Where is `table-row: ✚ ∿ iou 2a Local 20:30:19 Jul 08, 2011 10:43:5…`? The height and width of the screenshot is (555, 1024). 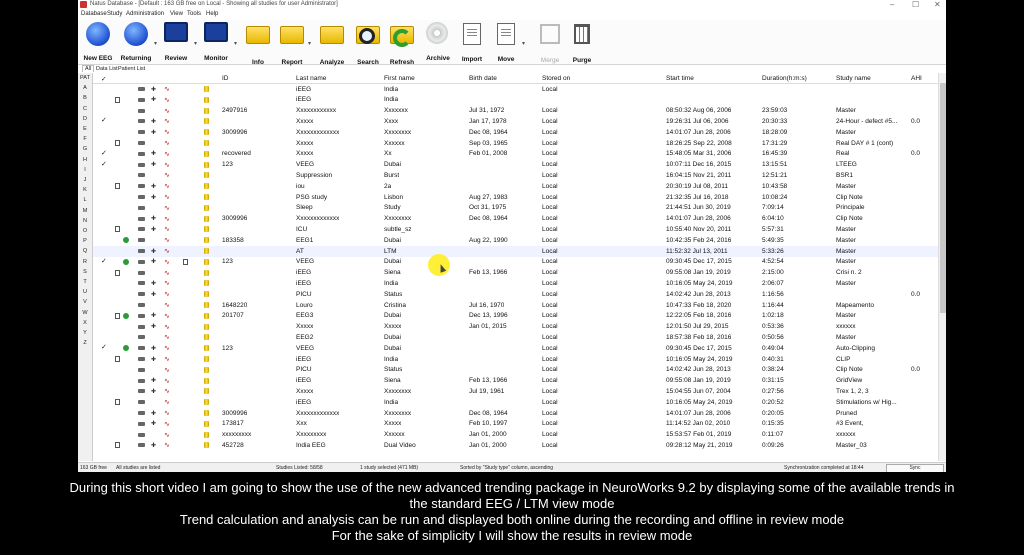
table-row: ✚ ∿ iou 2a Local 20:30:19 Jul 08, 2011 10:43:5… is located at coordinates (515, 186).